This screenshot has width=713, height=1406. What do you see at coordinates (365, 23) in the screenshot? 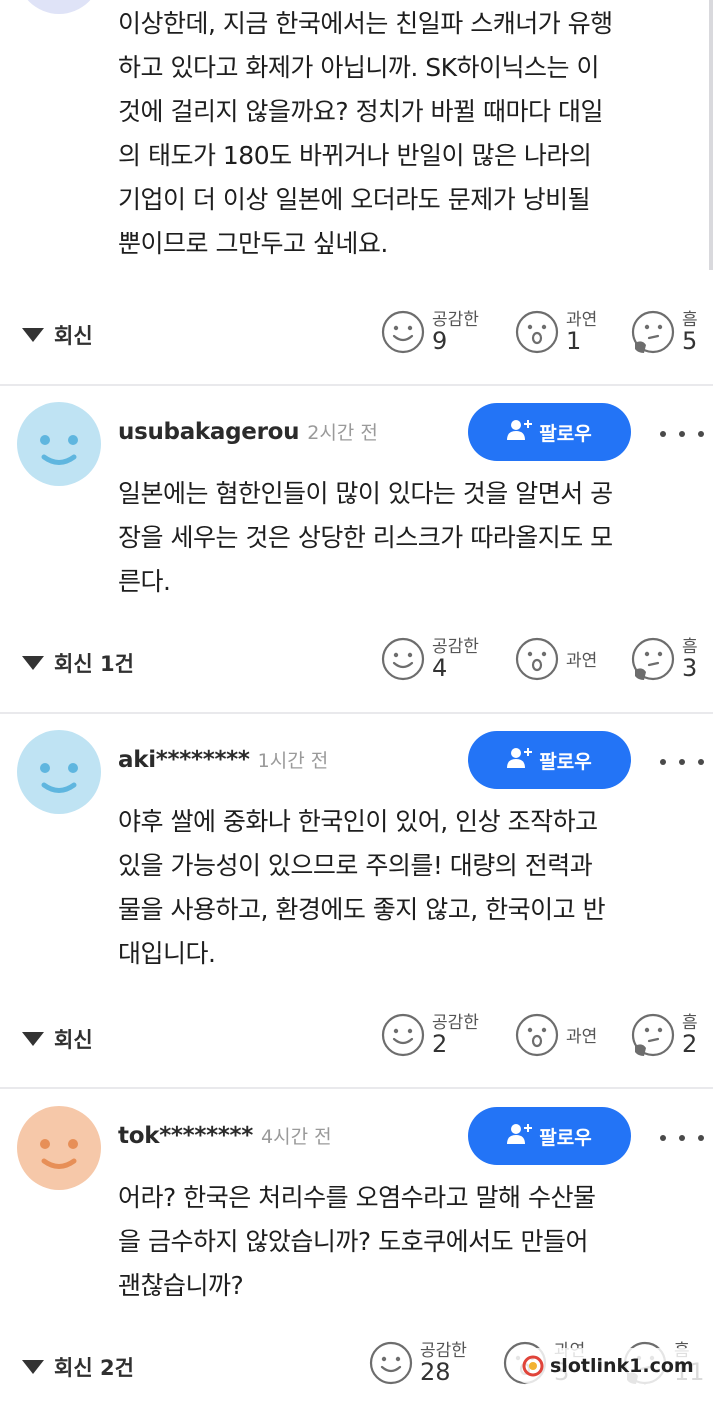
I see `comment-text-line: 이상한데, 지금 한국에서는 친일파 스캐너가 유행` at bounding box center [365, 23].